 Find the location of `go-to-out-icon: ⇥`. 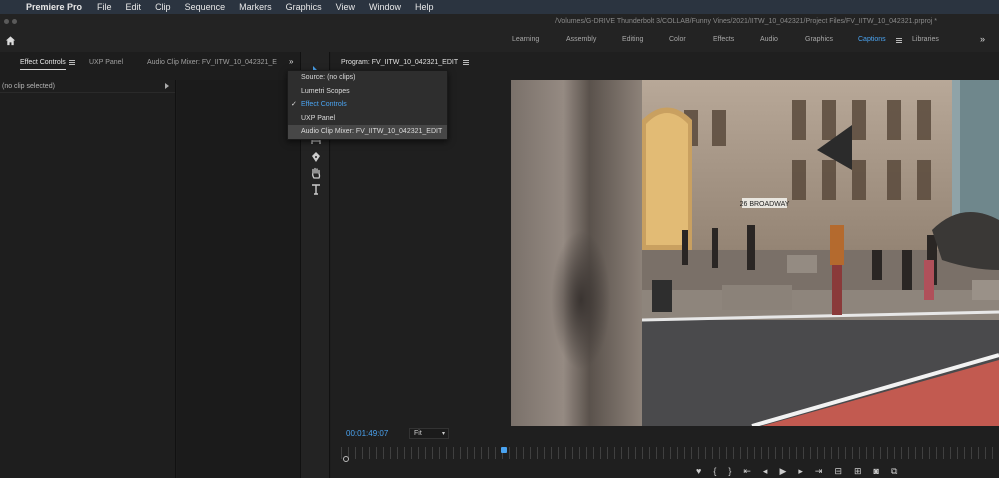

go-to-out-icon: ⇥ is located at coordinates (819, 472).